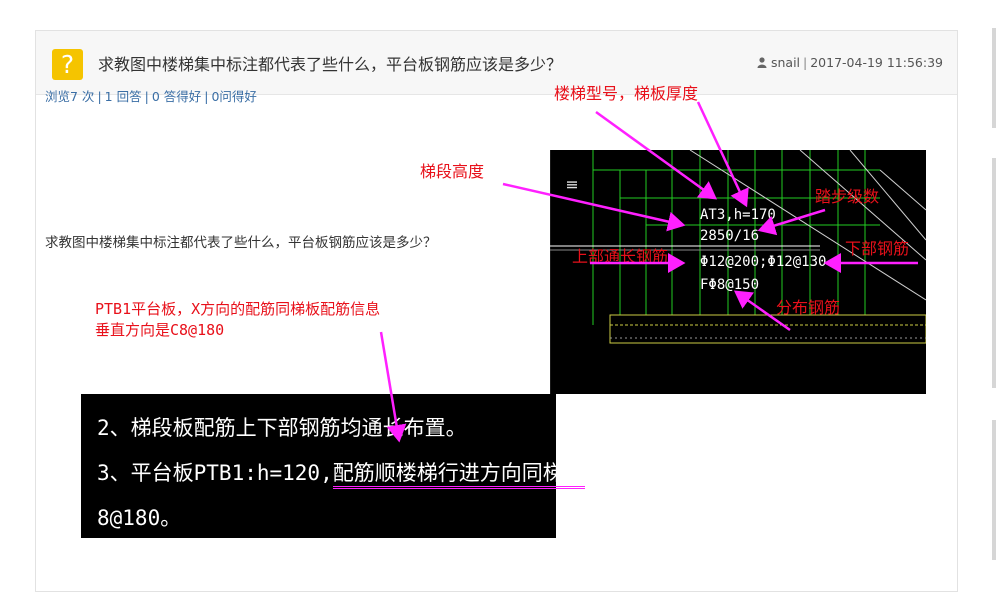  Describe the element at coordinates (160, 330) in the screenshot. I see `annotation-ptb1-line-2: 垂直方向是C8@180` at that location.